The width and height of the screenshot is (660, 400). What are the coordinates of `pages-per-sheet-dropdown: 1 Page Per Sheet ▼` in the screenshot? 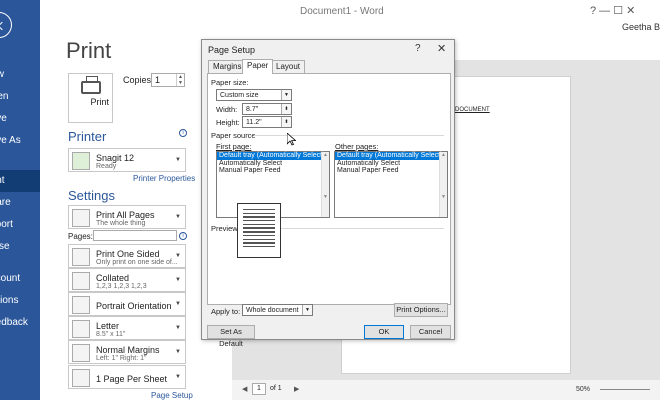 It's located at (127, 377).